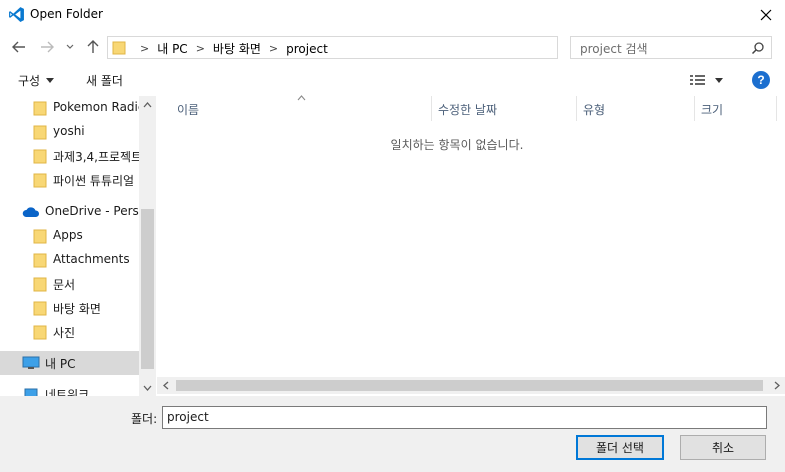  What do you see at coordinates (66, 14) in the screenshot?
I see `window-title: Open Folder` at bounding box center [66, 14].